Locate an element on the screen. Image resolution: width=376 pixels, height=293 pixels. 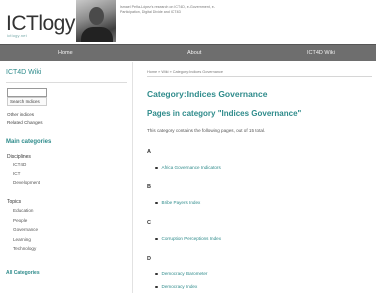
section-letter-a: A is located at coordinates (149, 152).